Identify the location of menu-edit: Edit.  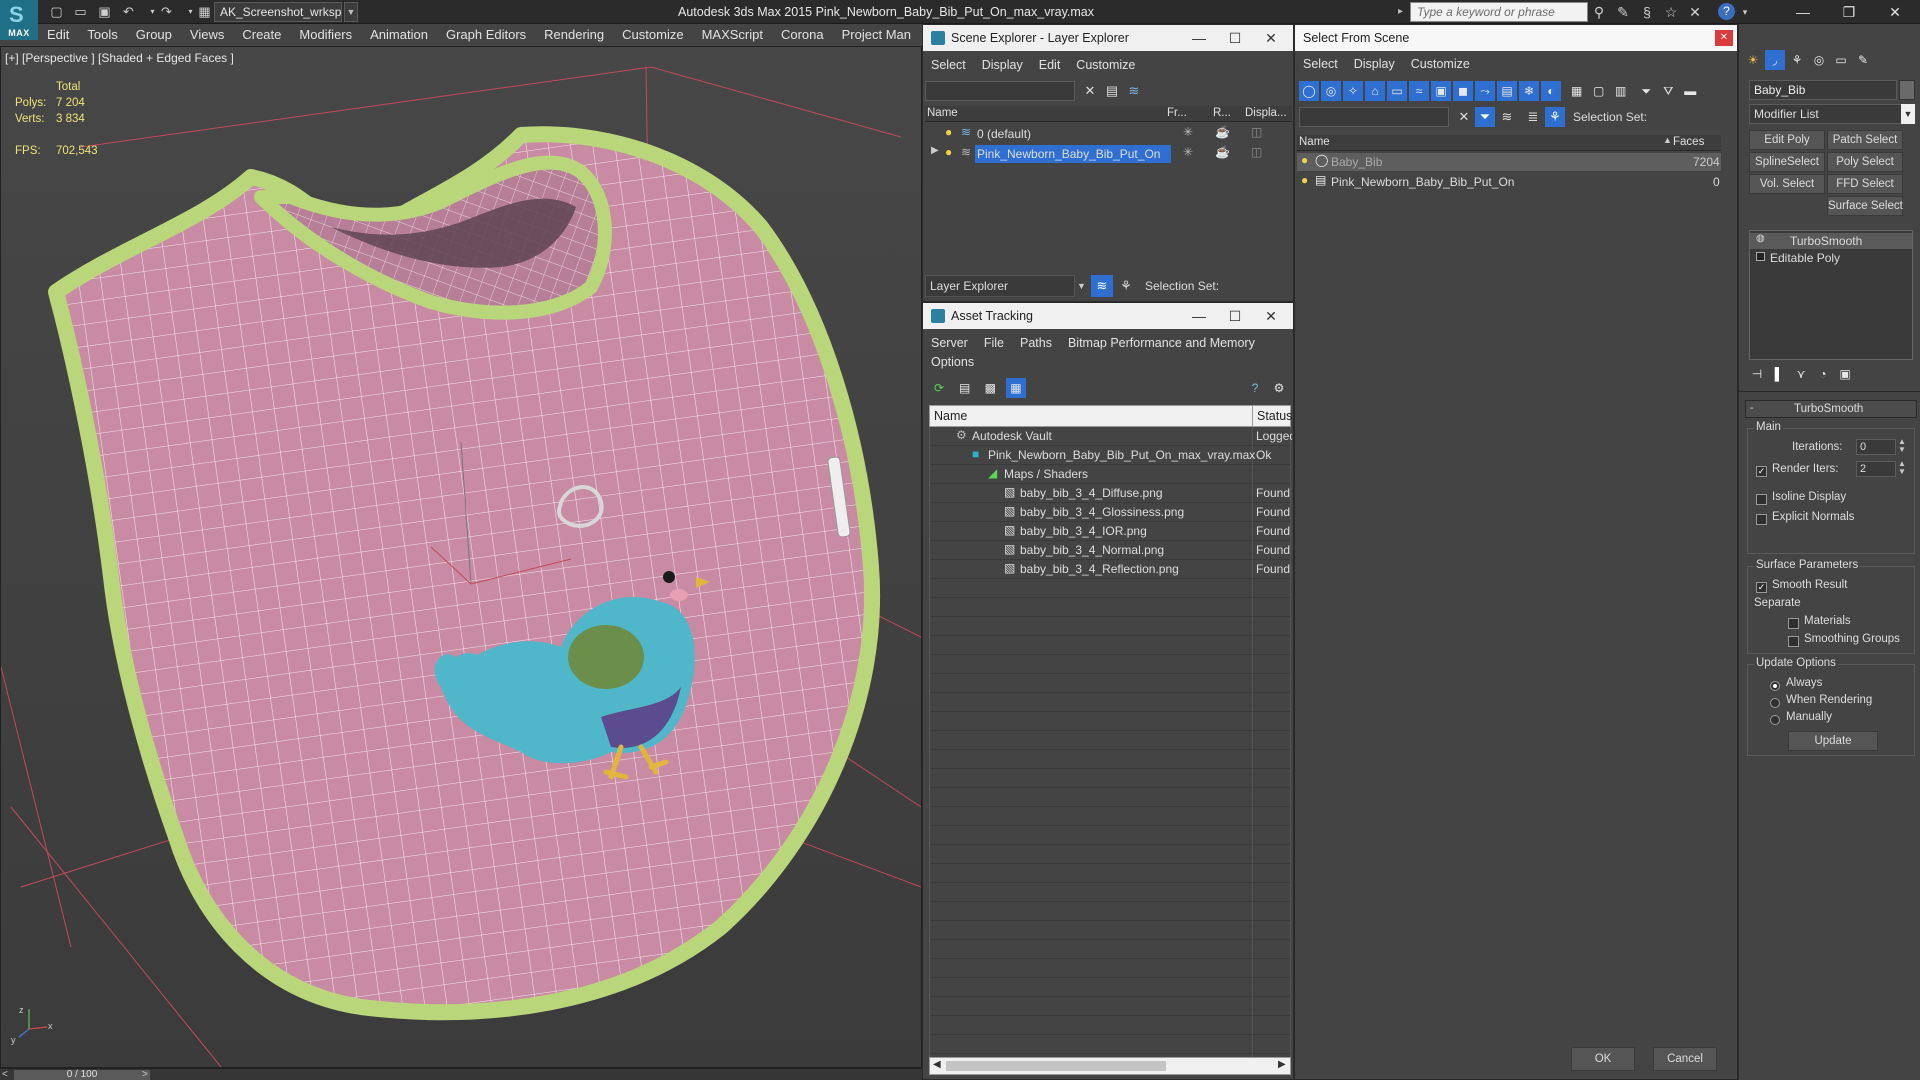
(58, 35).